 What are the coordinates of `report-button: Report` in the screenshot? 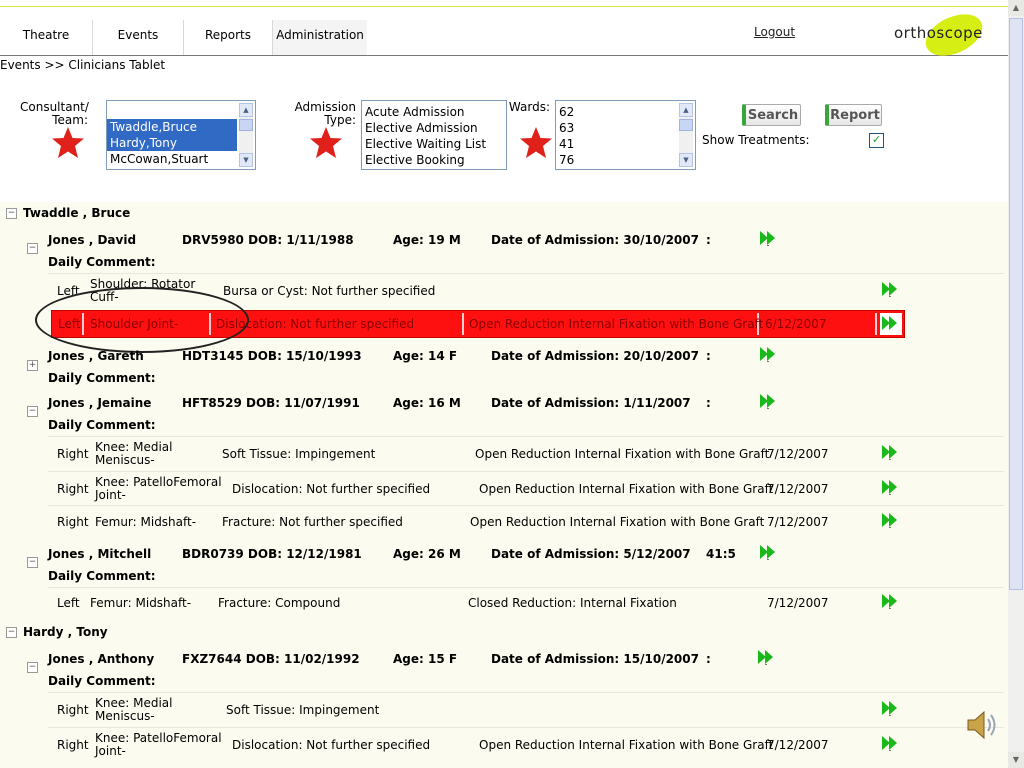 It's located at (853, 115).